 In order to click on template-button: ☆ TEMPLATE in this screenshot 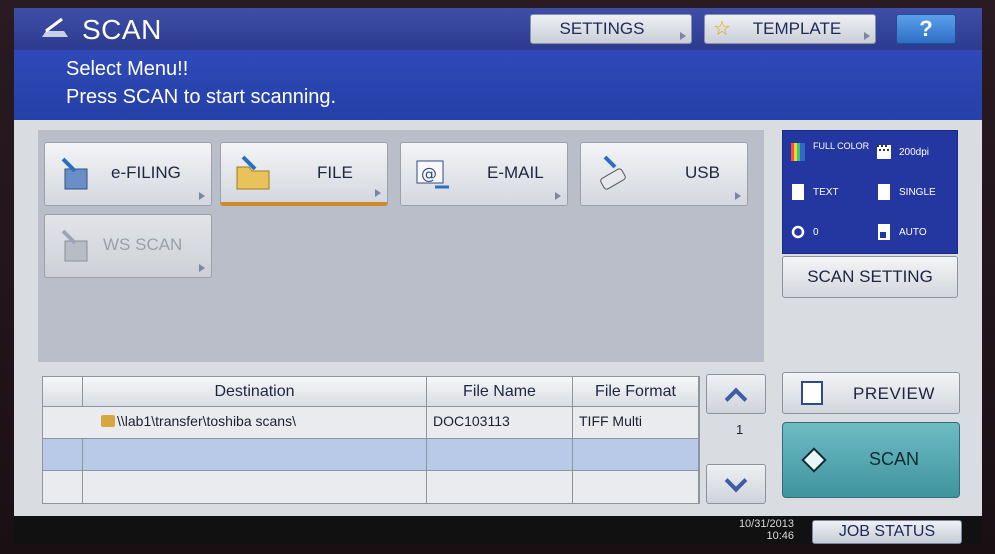, I will do `click(790, 29)`.